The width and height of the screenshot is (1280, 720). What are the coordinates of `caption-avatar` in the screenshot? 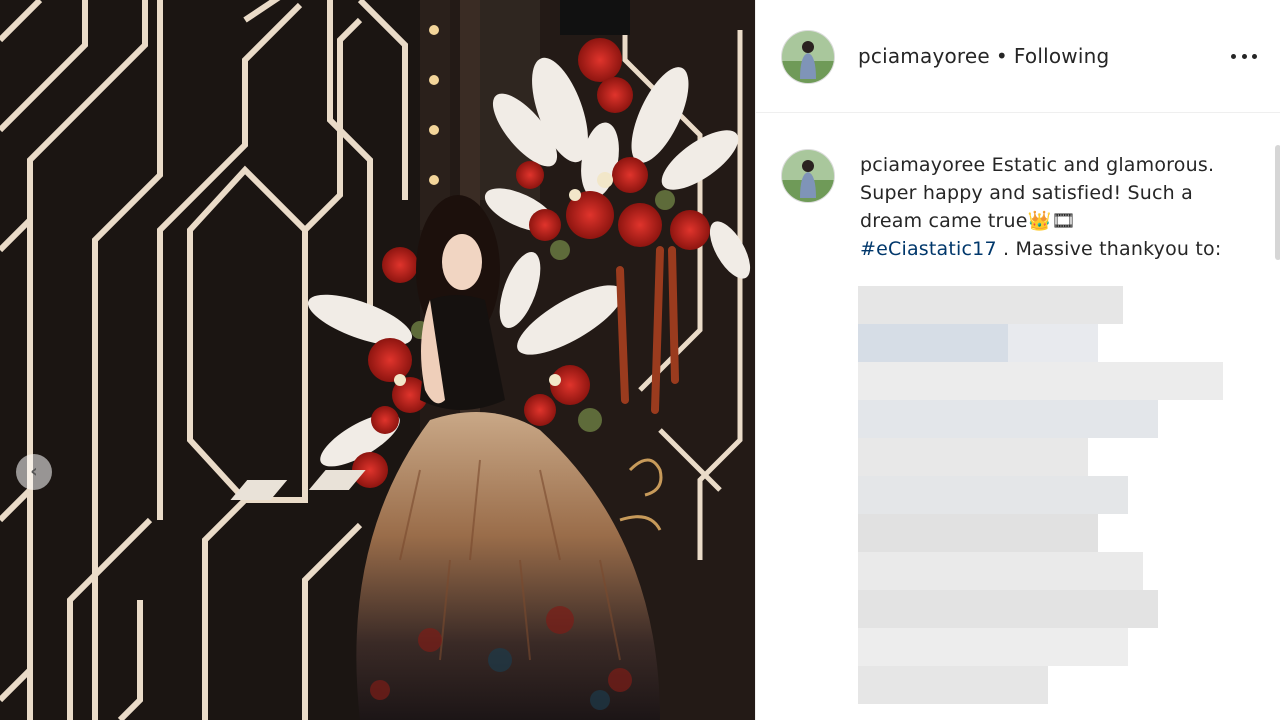 It's located at (808, 176).